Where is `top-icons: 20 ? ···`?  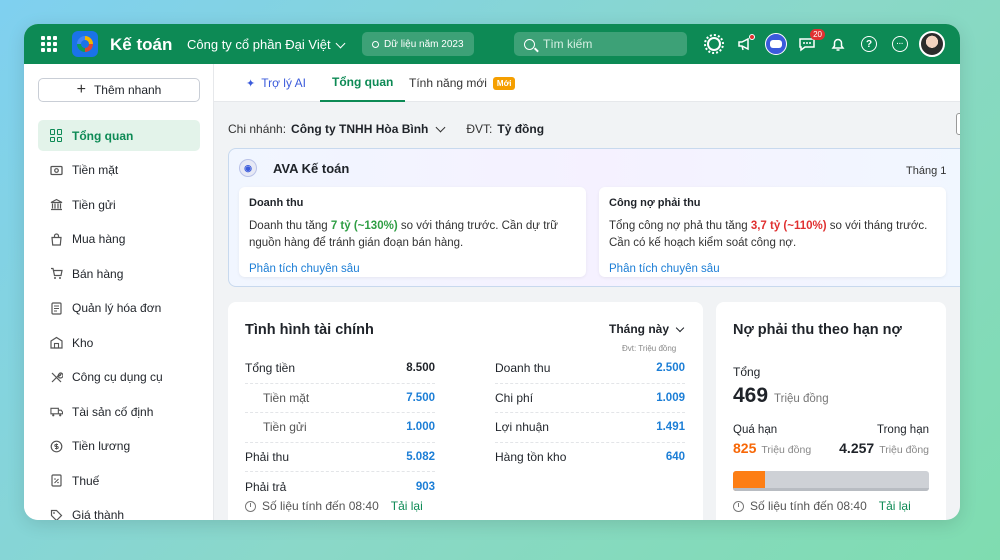
top-icons: 20 ? ··· is located at coordinates (823, 43).